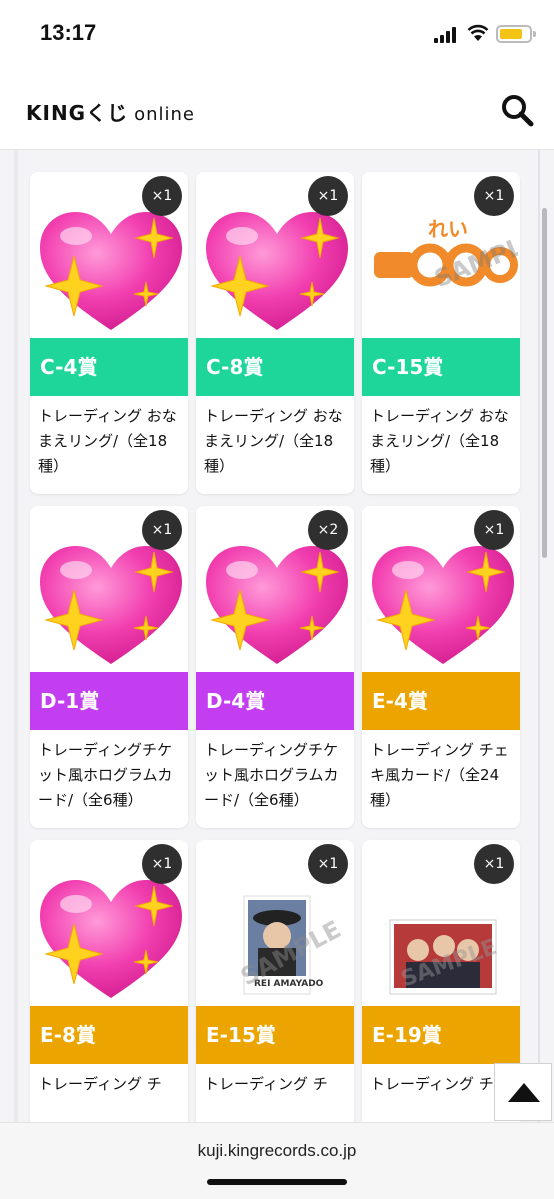  Describe the element at coordinates (441, 667) in the screenshot. I see `prize-card: ×1 E-4賞トレーディング チェキ風カード/（全24種）` at that location.